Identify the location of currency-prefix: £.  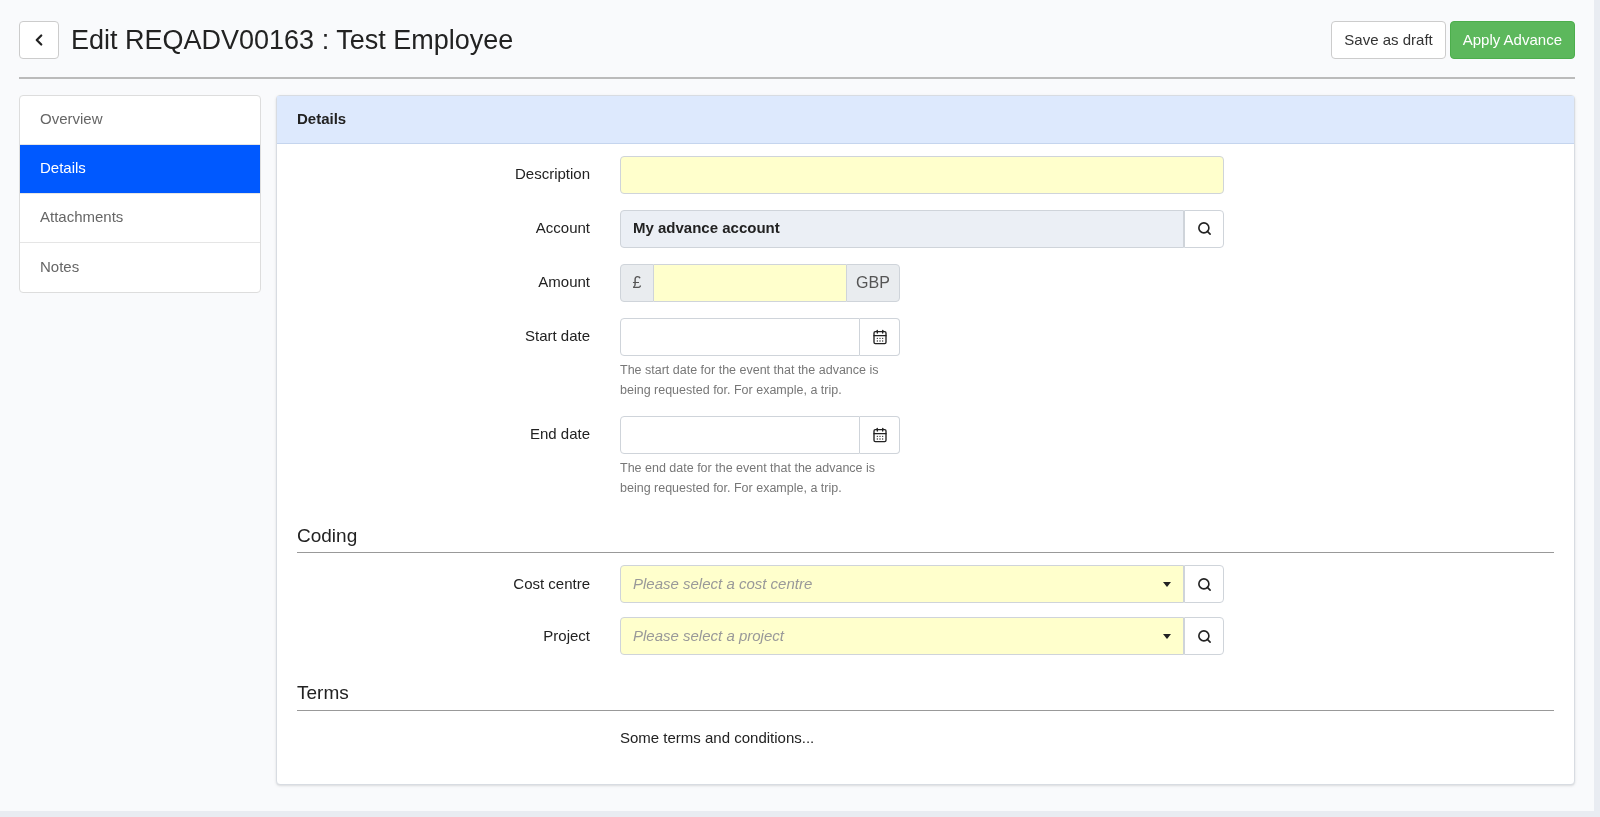
(637, 282).